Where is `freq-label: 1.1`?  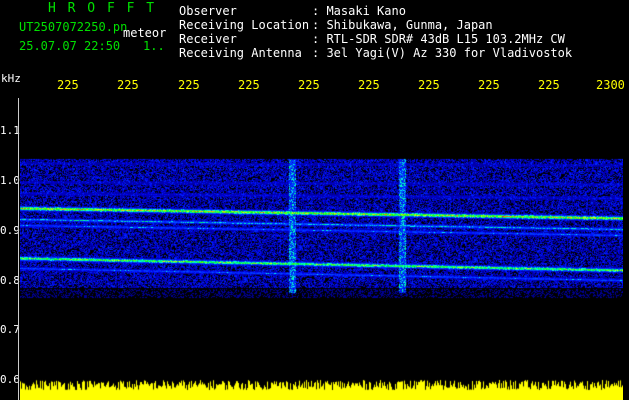
freq-label: 1.1 is located at coordinates (10, 130).